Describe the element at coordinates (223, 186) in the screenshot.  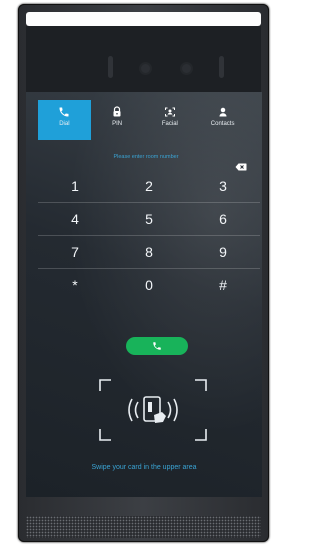
I see `key-3: 3` at that location.